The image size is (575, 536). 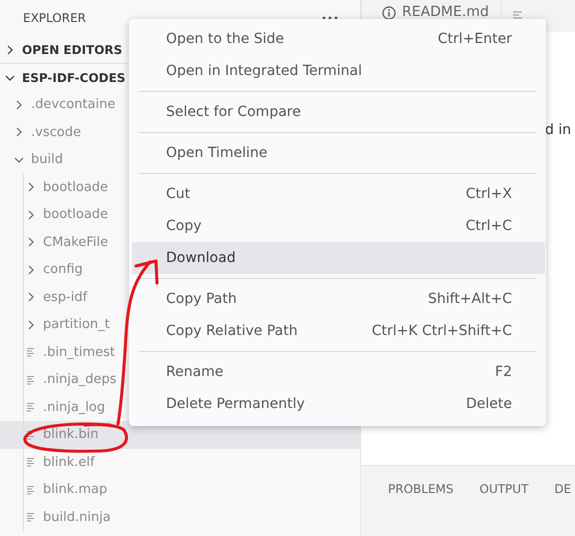 What do you see at coordinates (558, 130) in the screenshot?
I see `editor-text: d in` at bounding box center [558, 130].